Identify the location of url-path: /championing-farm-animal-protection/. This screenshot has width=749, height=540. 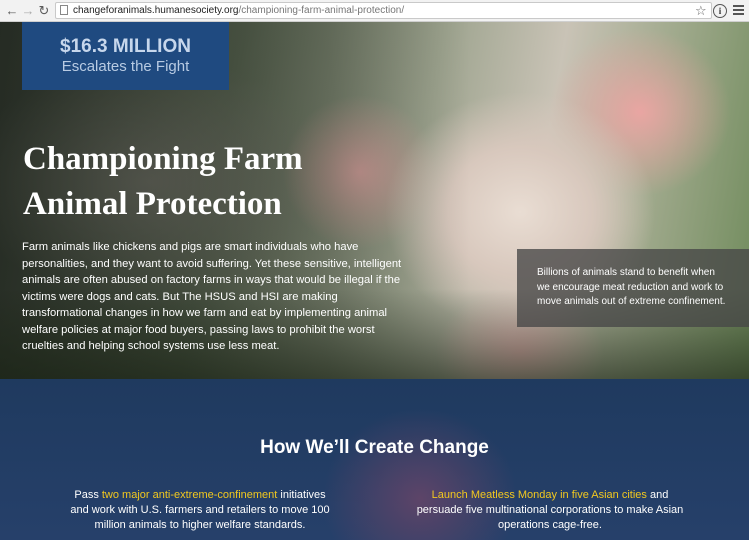
(321, 10).